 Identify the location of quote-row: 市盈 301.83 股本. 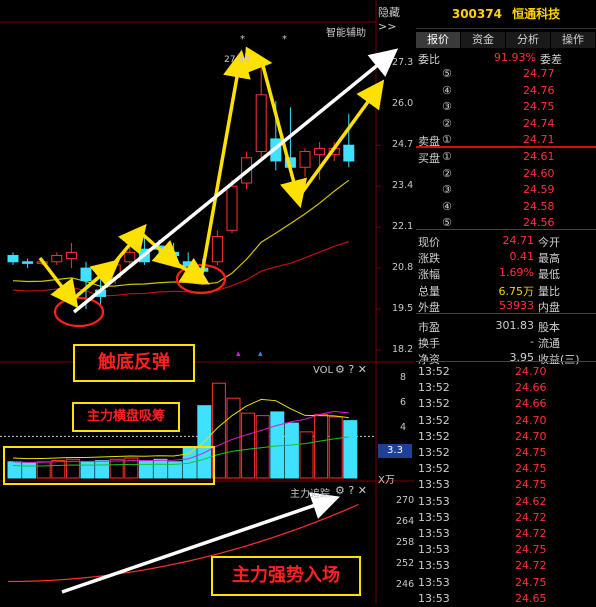
(506, 326).